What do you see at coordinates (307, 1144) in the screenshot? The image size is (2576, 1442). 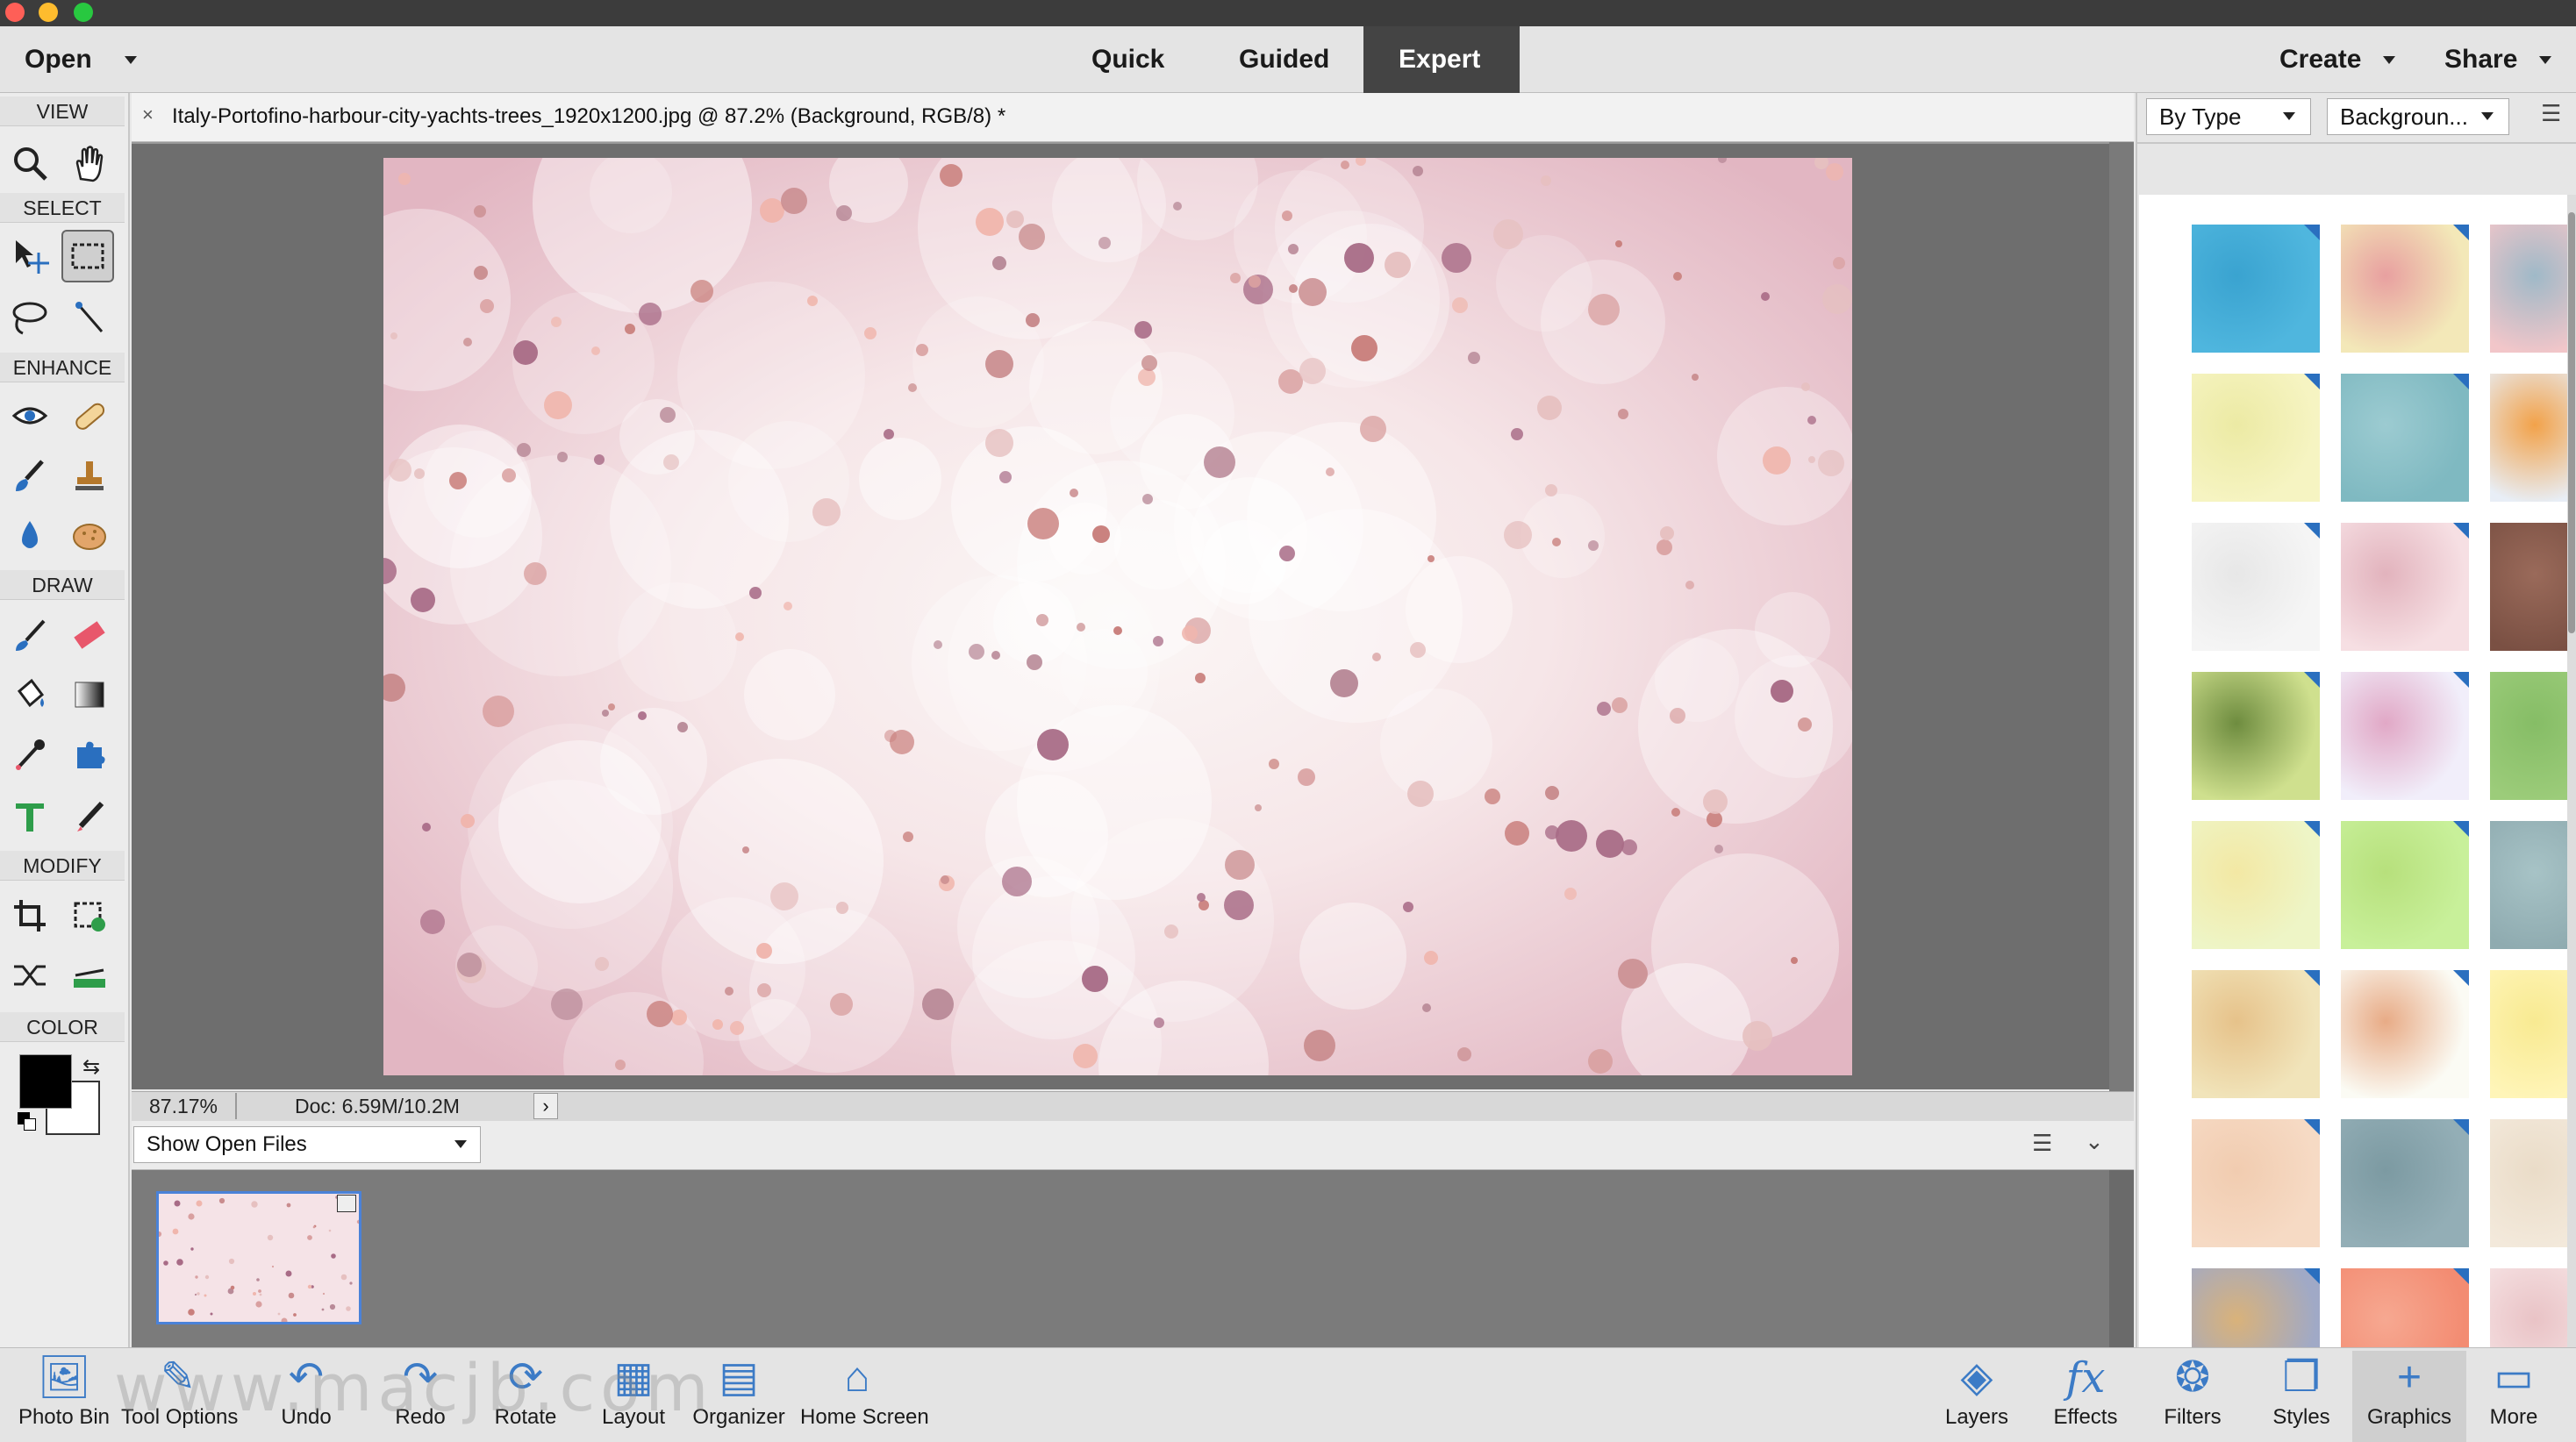 I see `show-open-files-dropdown: Show Open Files` at bounding box center [307, 1144].